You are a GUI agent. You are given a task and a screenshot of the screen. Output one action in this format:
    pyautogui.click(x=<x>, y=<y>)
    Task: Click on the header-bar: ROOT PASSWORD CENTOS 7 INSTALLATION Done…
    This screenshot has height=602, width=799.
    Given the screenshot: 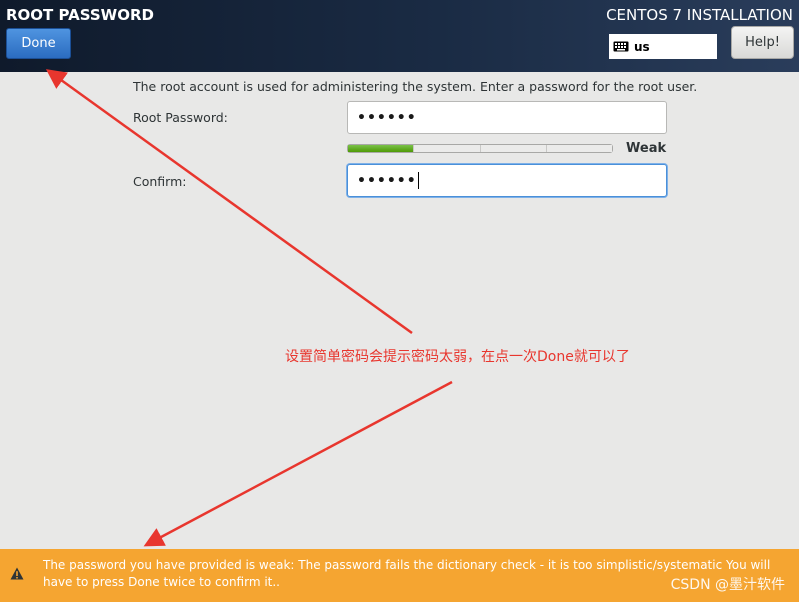 What is the action you would take?
    pyautogui.click(x=399, y=36)
    